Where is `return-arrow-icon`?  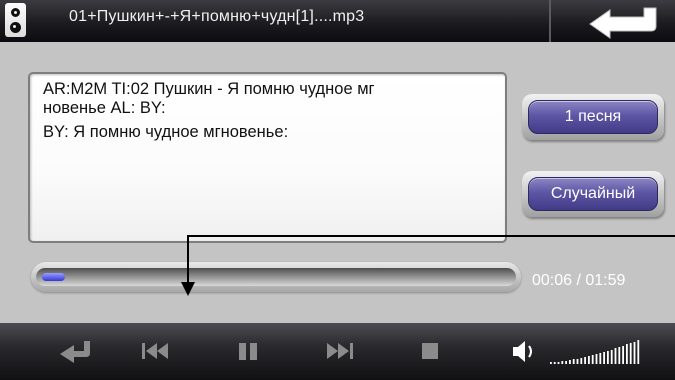
return-arrow-icon is located at coordinates (623, 23).